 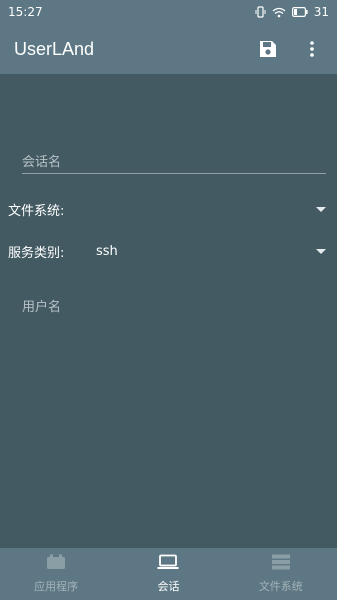 What do you see at coordinates (174, 307) in the screenshot?
I see `username-field: 用户名` at bounding box center [174, 307].